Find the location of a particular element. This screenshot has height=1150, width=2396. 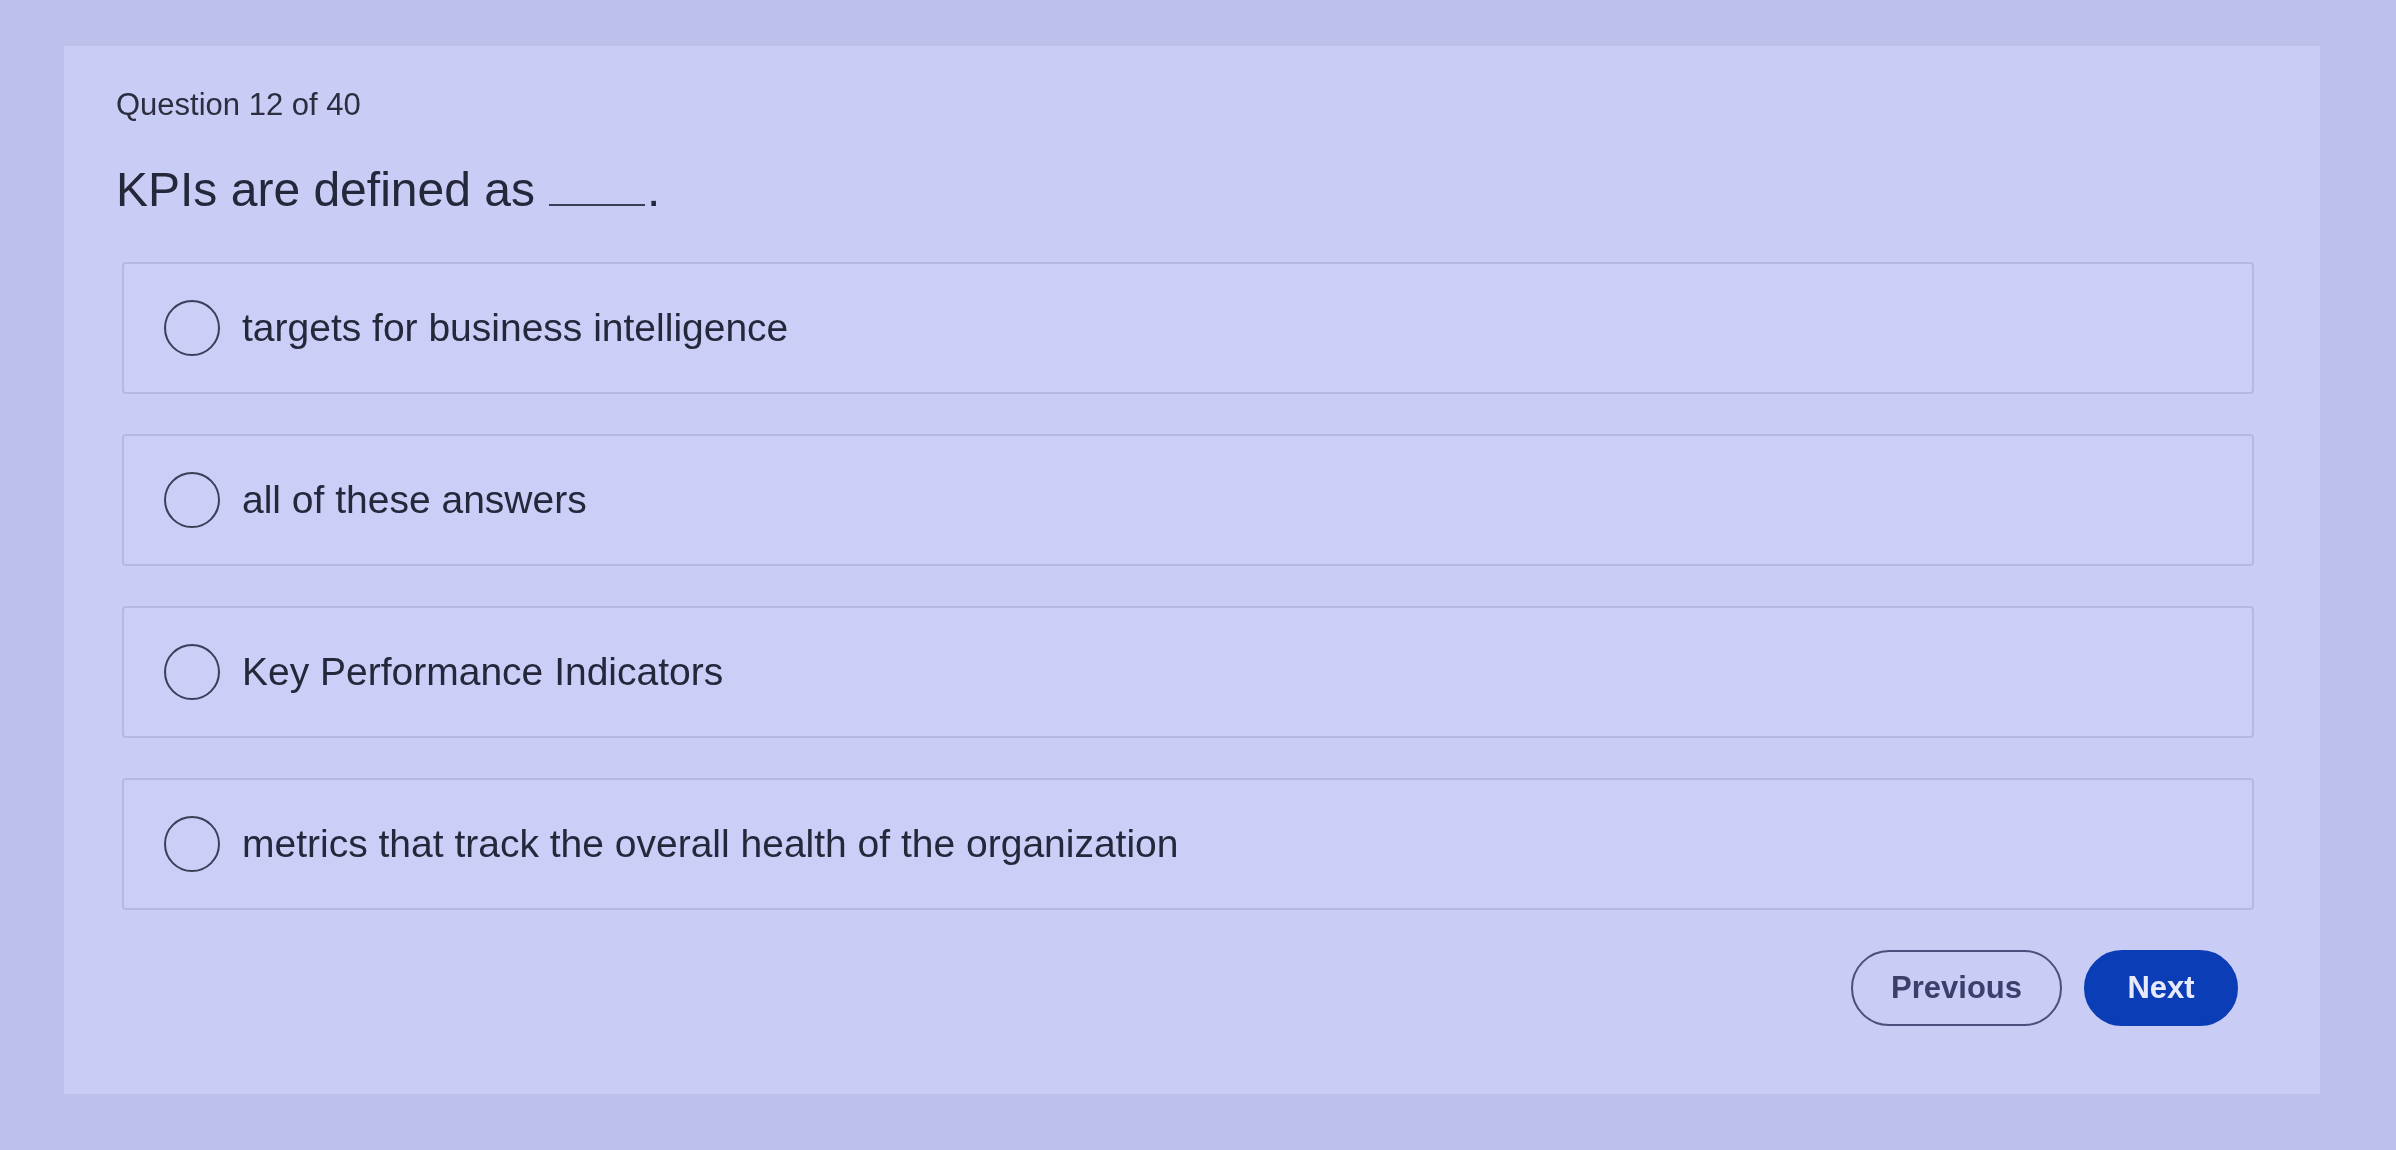

answer-option: metrics that track the overall health of the organization is located at coordinates (1188, 844).